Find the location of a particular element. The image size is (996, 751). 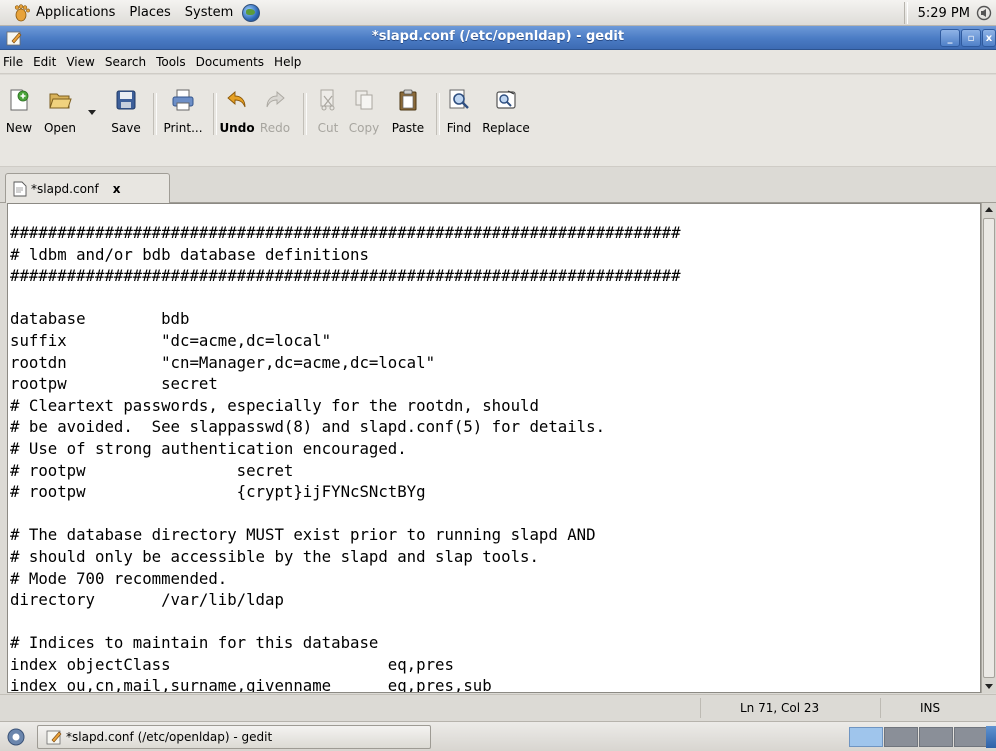

undo-arrow-icon is located at coordinates (236, 99).